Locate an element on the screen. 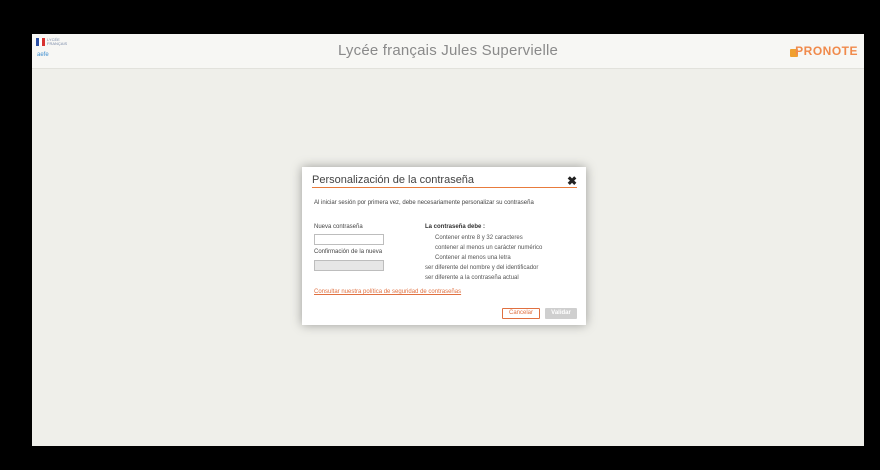 The width and height of the screenshot is (880, 470). pronote-logo: PRONOTE is located at coordinates (826, 51).